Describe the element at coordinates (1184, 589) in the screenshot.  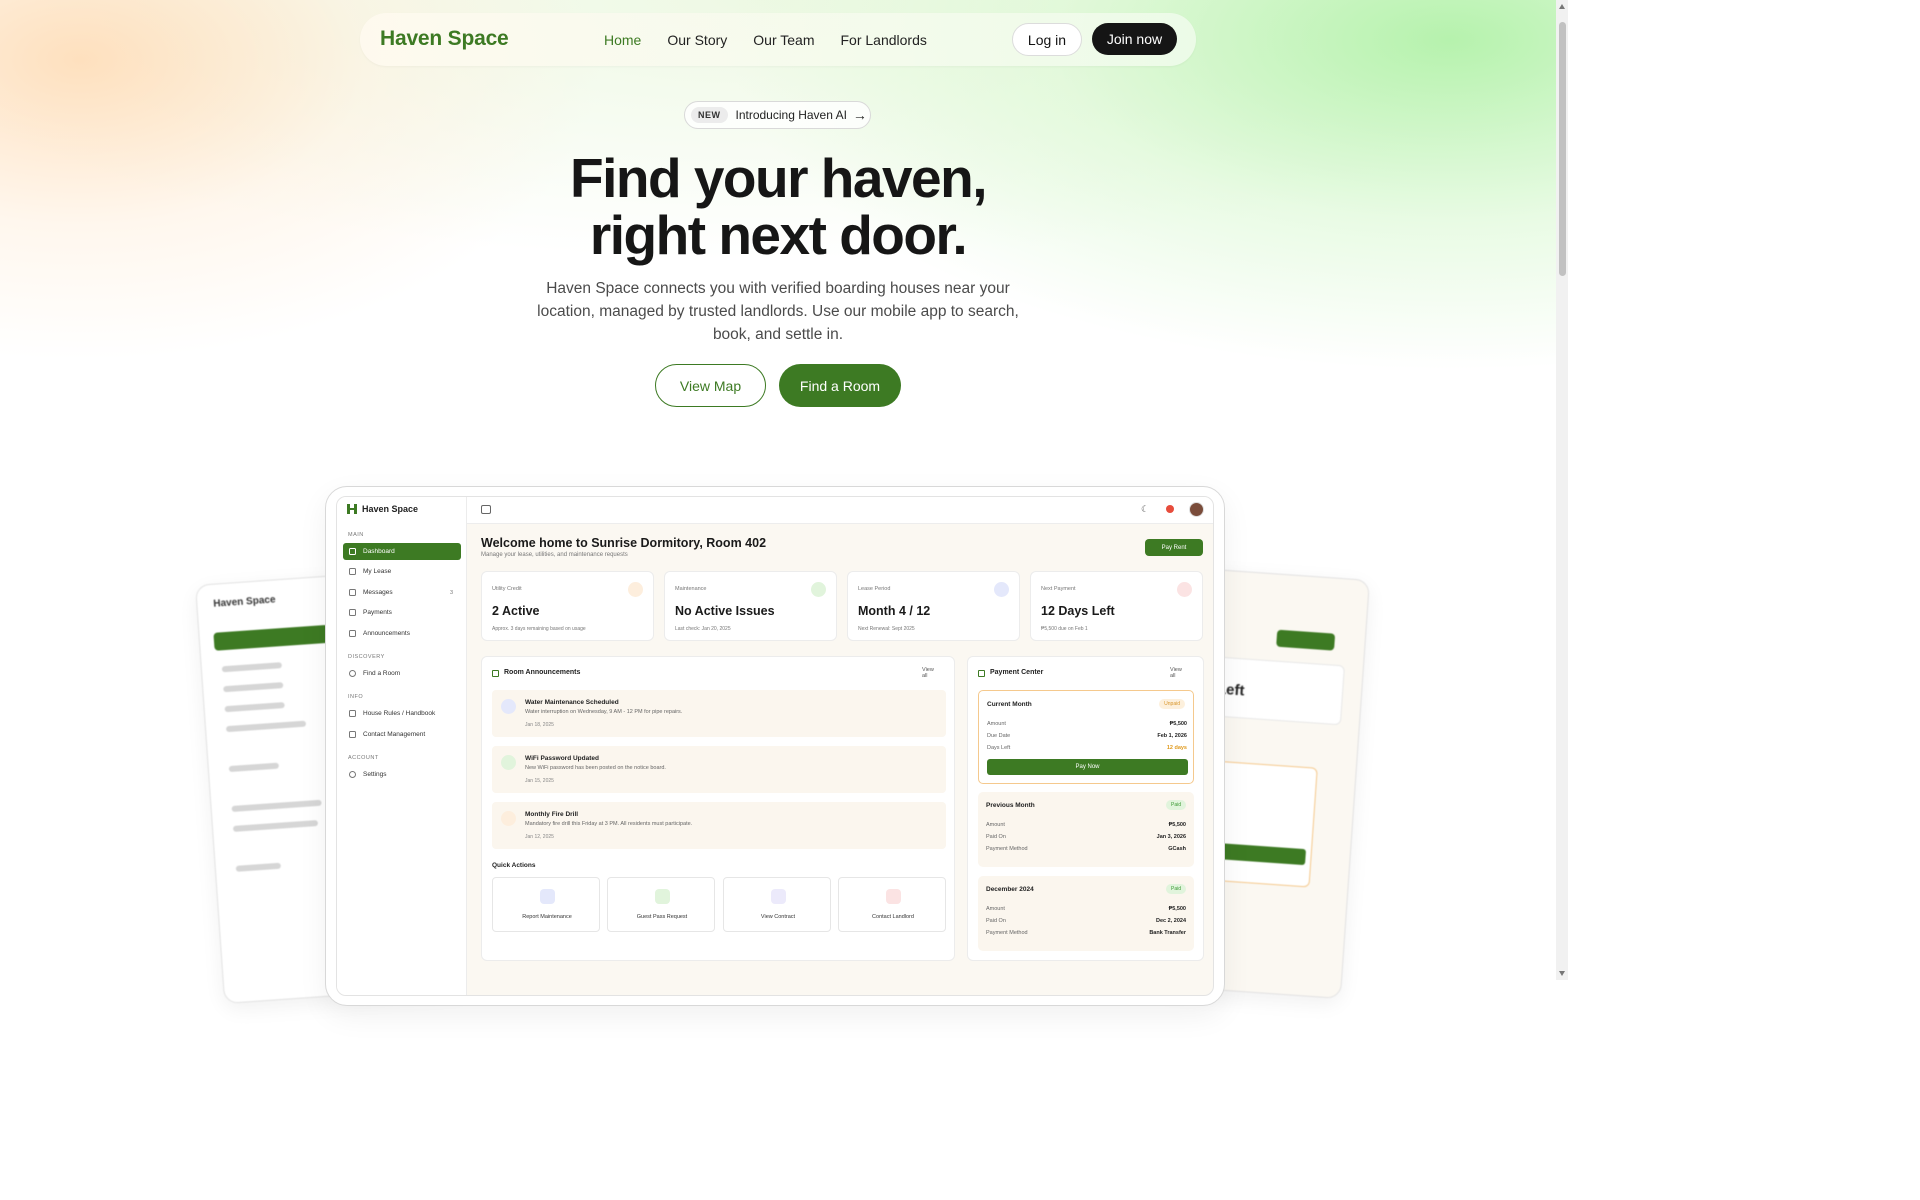
I see `wallet-icon` at that location.